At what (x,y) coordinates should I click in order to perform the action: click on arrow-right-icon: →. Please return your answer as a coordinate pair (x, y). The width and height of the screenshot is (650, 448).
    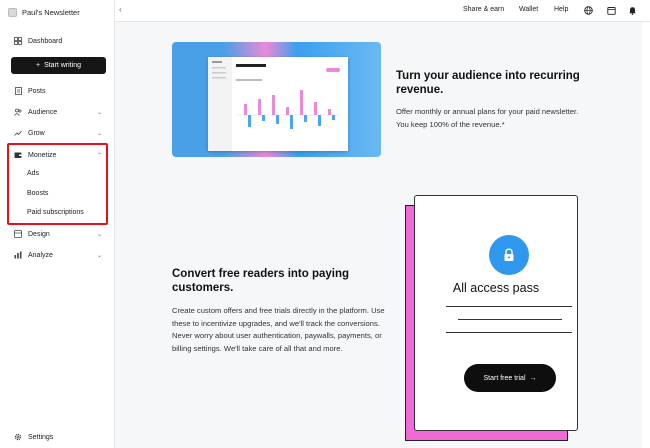
    Looking at the image, I should click on (533, 378).